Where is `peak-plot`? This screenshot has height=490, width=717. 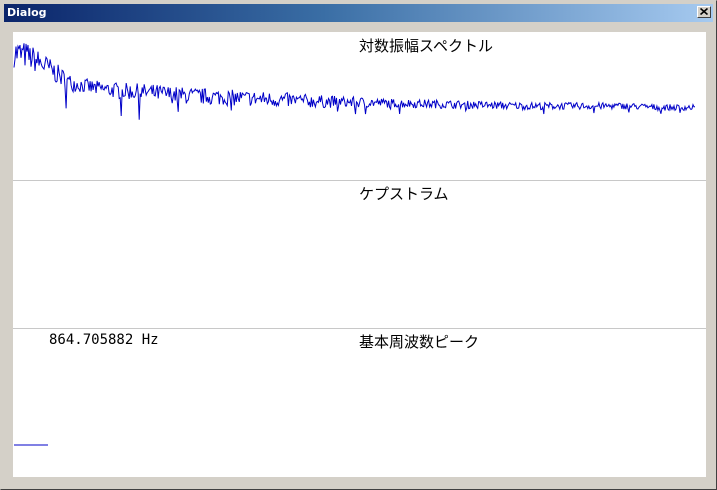
peak-plot is located at coordinates (31, 445).